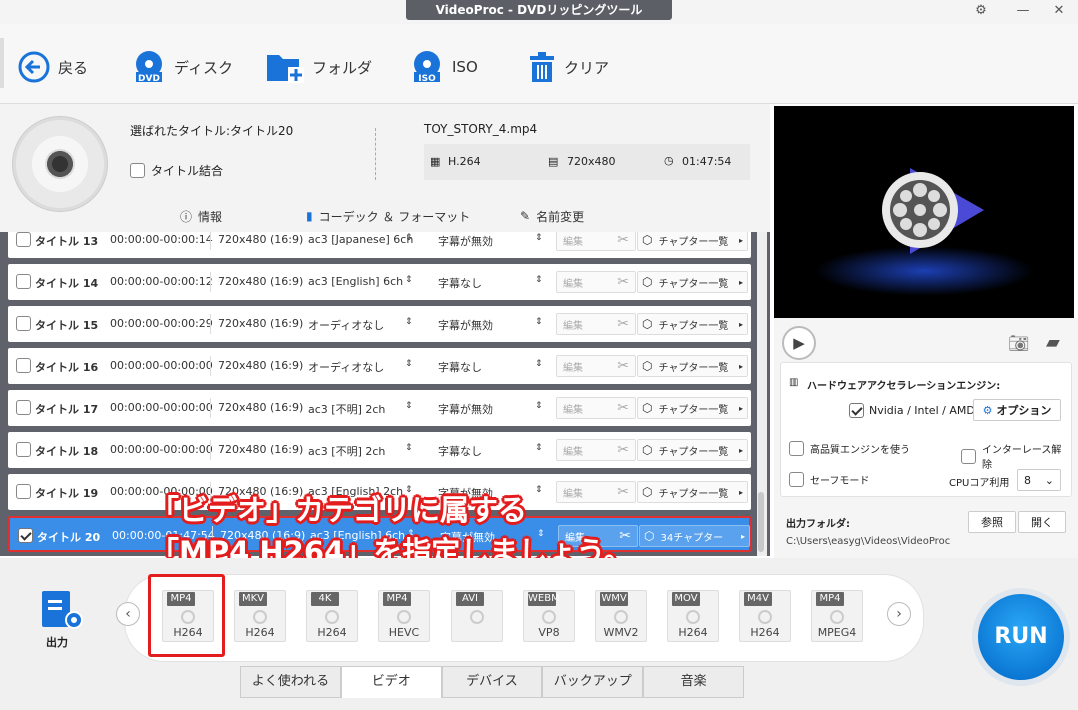  I want to click on format-option: MP4 HEVC, so click(404, 616).